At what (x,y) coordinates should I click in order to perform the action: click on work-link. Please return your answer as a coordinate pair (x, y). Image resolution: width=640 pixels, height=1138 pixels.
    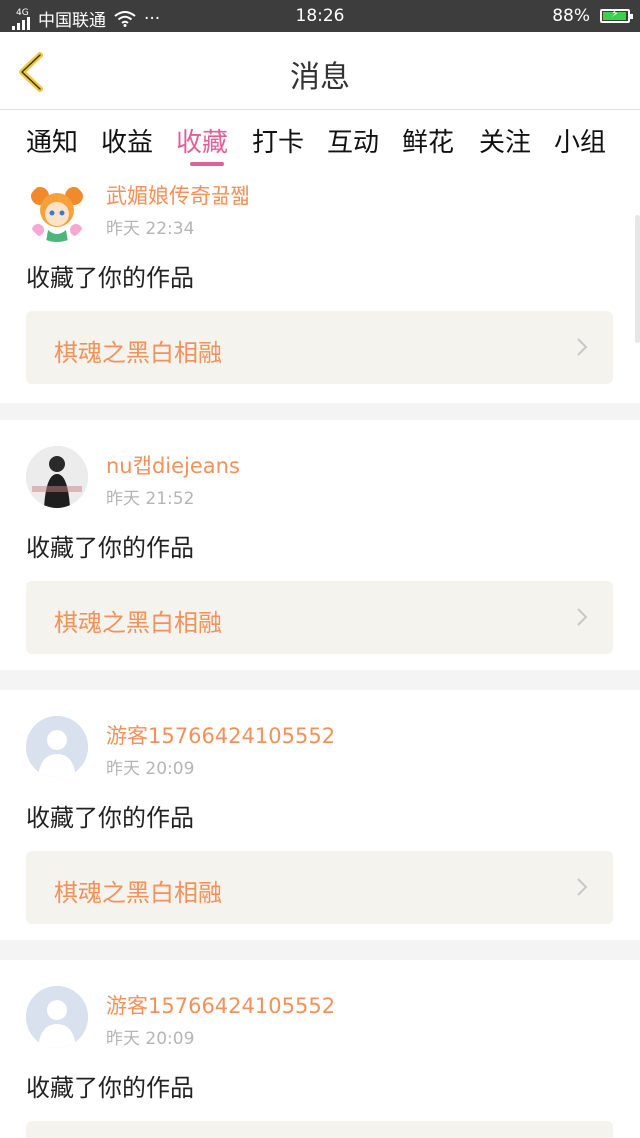
    Looking at the image, I should click on (319, 1129).